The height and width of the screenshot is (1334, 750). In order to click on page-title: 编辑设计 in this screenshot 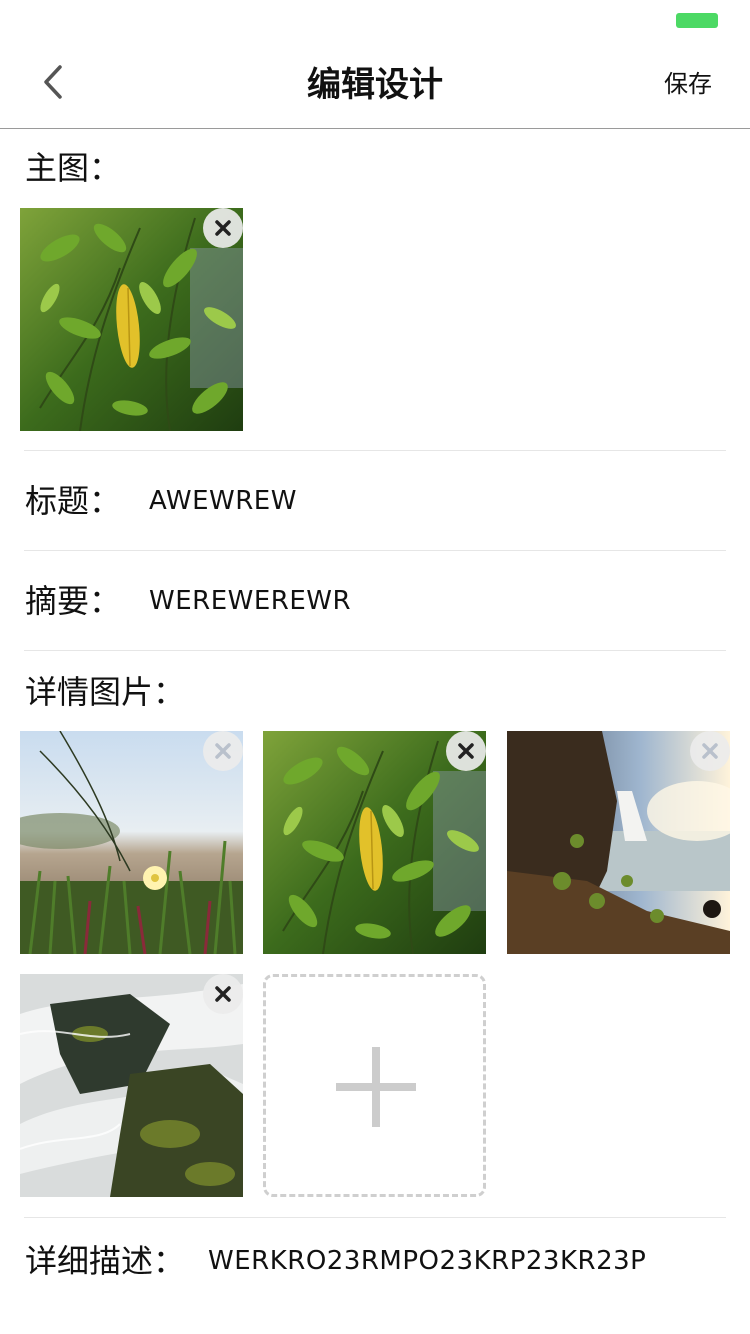, I will do `click(375, 85)`.